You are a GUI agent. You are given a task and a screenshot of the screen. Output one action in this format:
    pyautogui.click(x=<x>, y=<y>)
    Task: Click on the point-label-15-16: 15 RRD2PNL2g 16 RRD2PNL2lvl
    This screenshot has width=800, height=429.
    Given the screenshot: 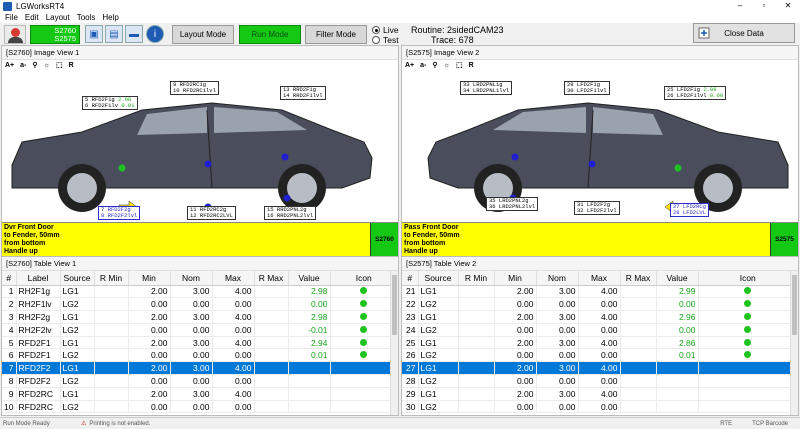 What is the action you would take?
    pyautogui.click(x=290, y=213)
    